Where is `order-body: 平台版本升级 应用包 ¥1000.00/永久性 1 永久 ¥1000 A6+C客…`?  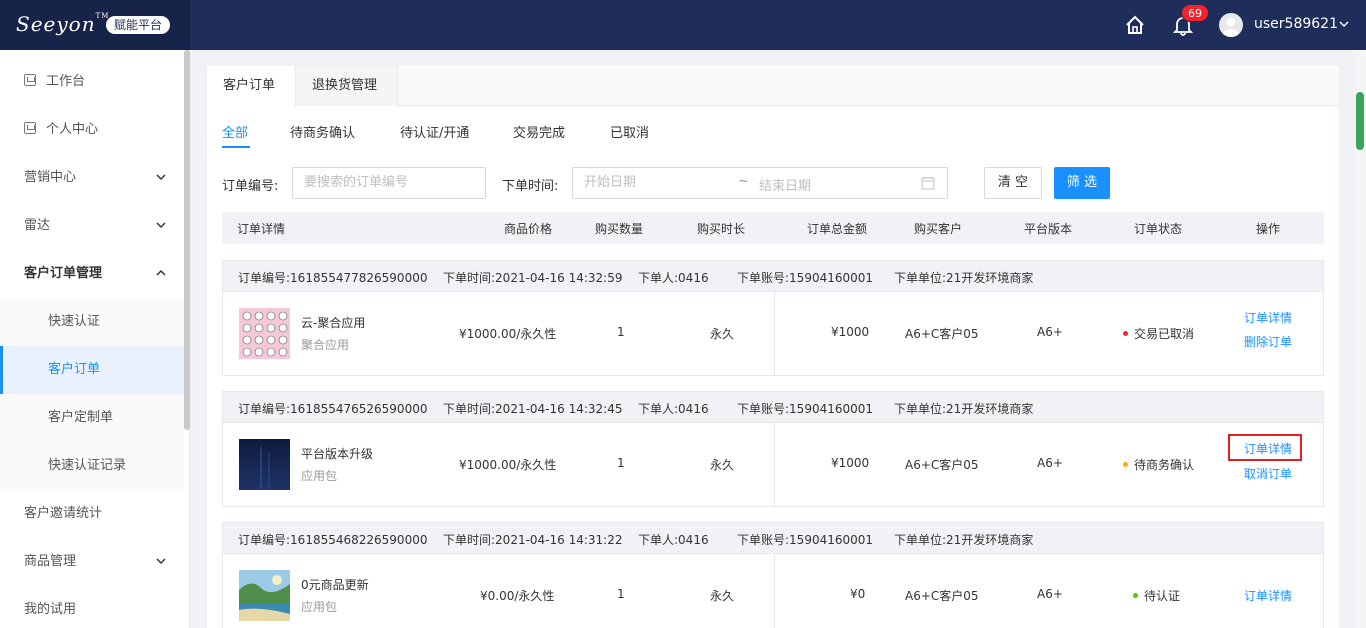 order-body: 平台版本升级 应用包 ¥1000.00/永久性 1 永久 ¥1000 A6+C客… is located at coordinates (773, 465).